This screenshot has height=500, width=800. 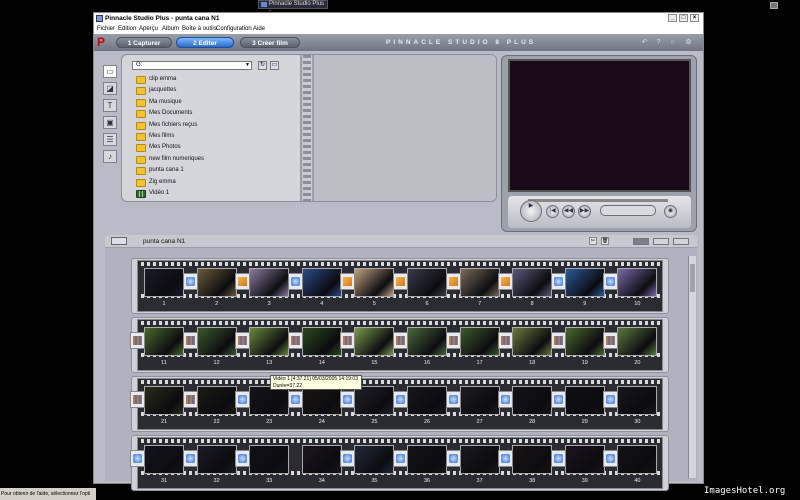 I want to click on storyboard-cell: 30, so click(x=633, y=405).